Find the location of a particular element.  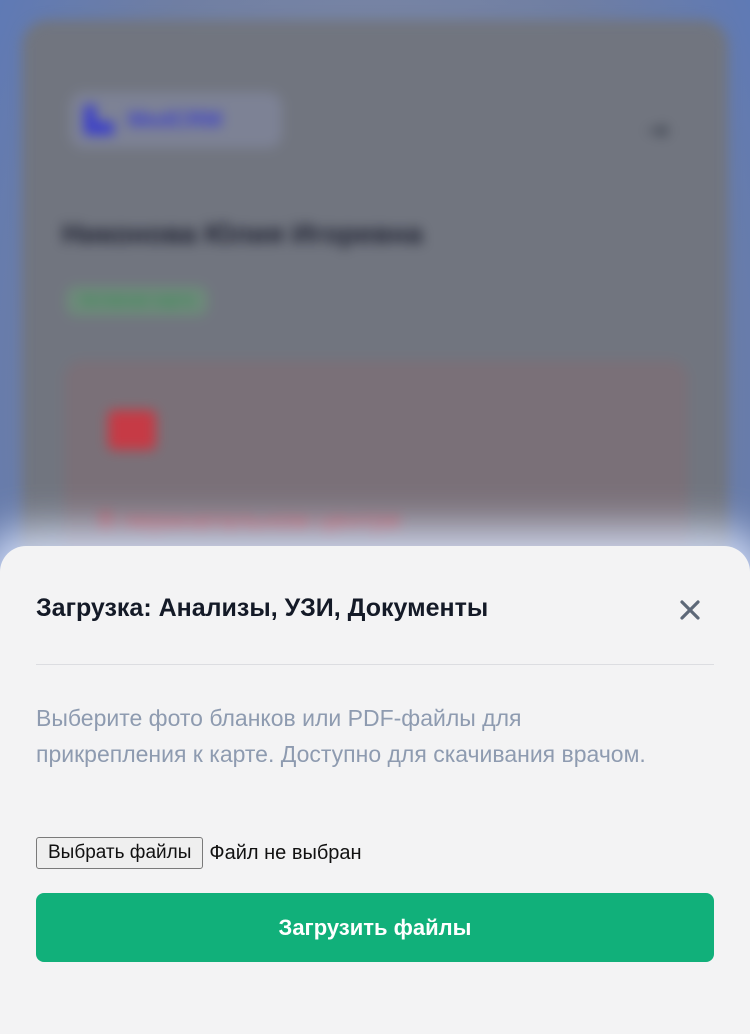

close-icon is located at coordinates (690, 610).